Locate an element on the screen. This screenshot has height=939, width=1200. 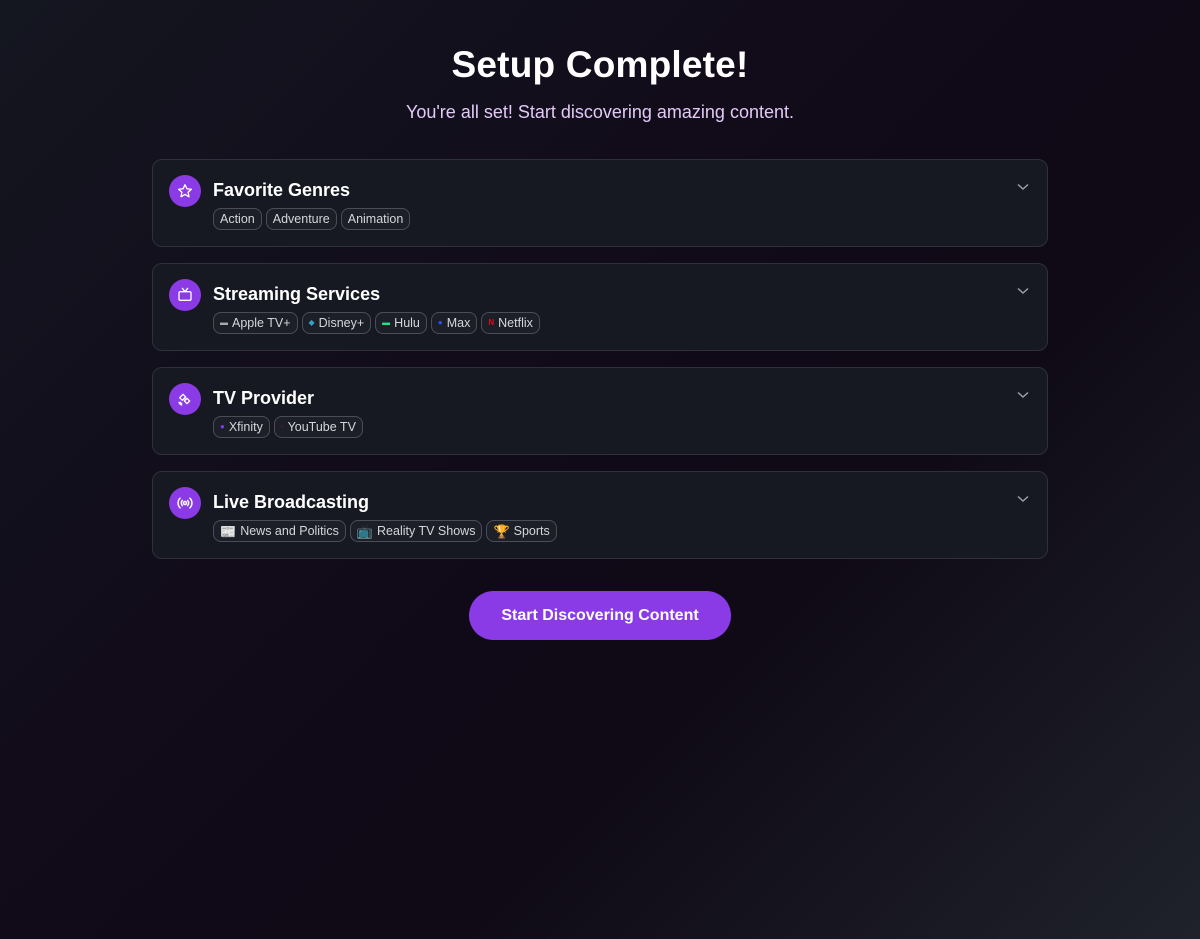
chip-label: YouTube TV is located at coordinates (321, 427).